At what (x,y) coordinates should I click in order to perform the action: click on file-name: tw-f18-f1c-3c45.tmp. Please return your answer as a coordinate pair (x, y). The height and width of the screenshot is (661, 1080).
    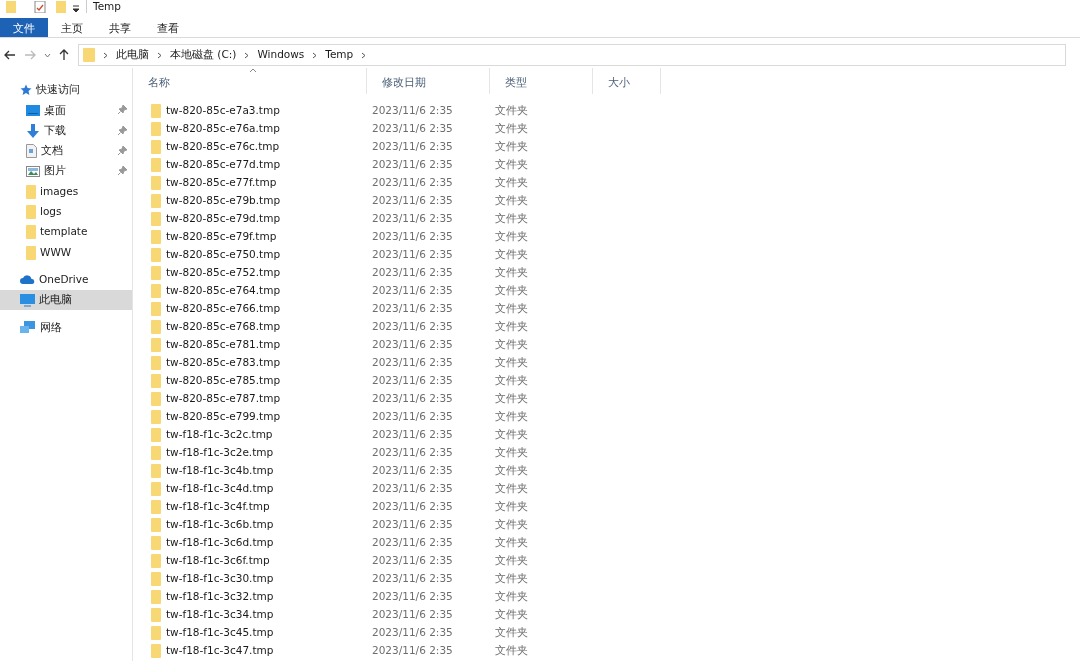
    Looking at the image, I should click on (220, 633).